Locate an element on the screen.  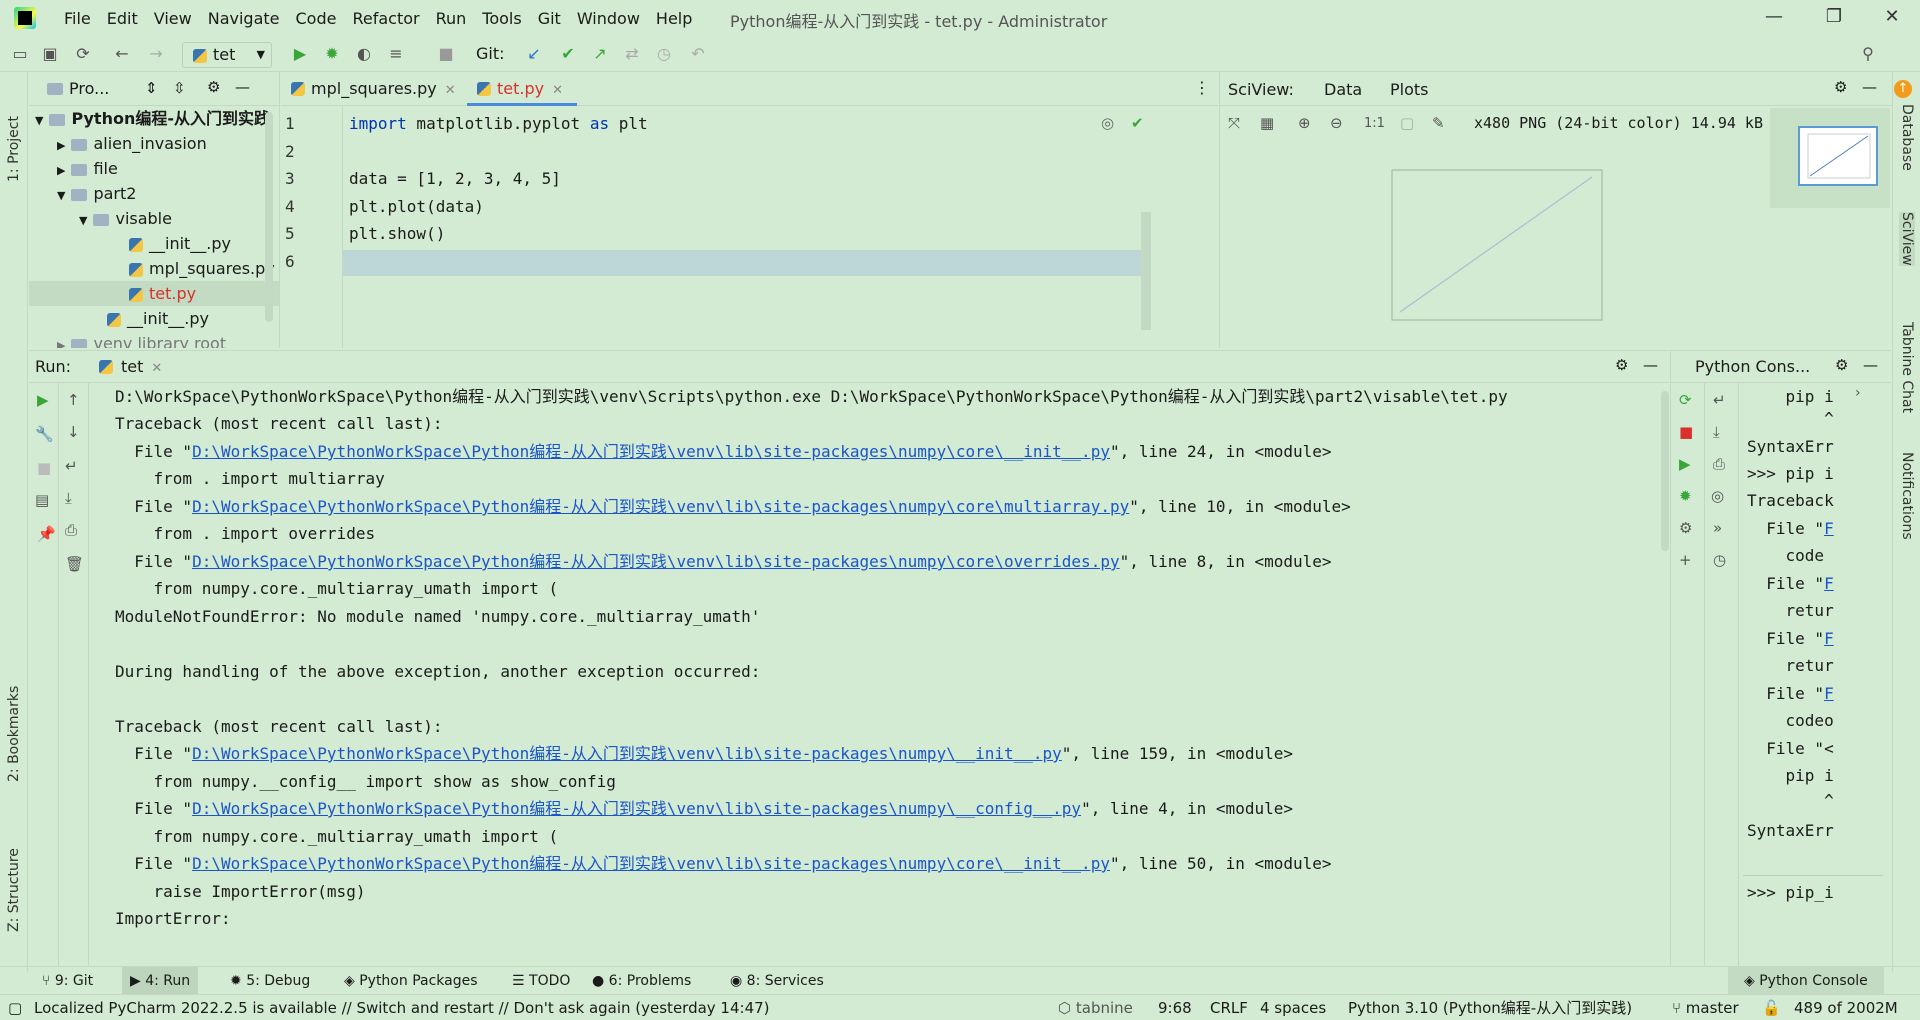
lock-icon: 🔓 is located at coordinates (1771, 1007).